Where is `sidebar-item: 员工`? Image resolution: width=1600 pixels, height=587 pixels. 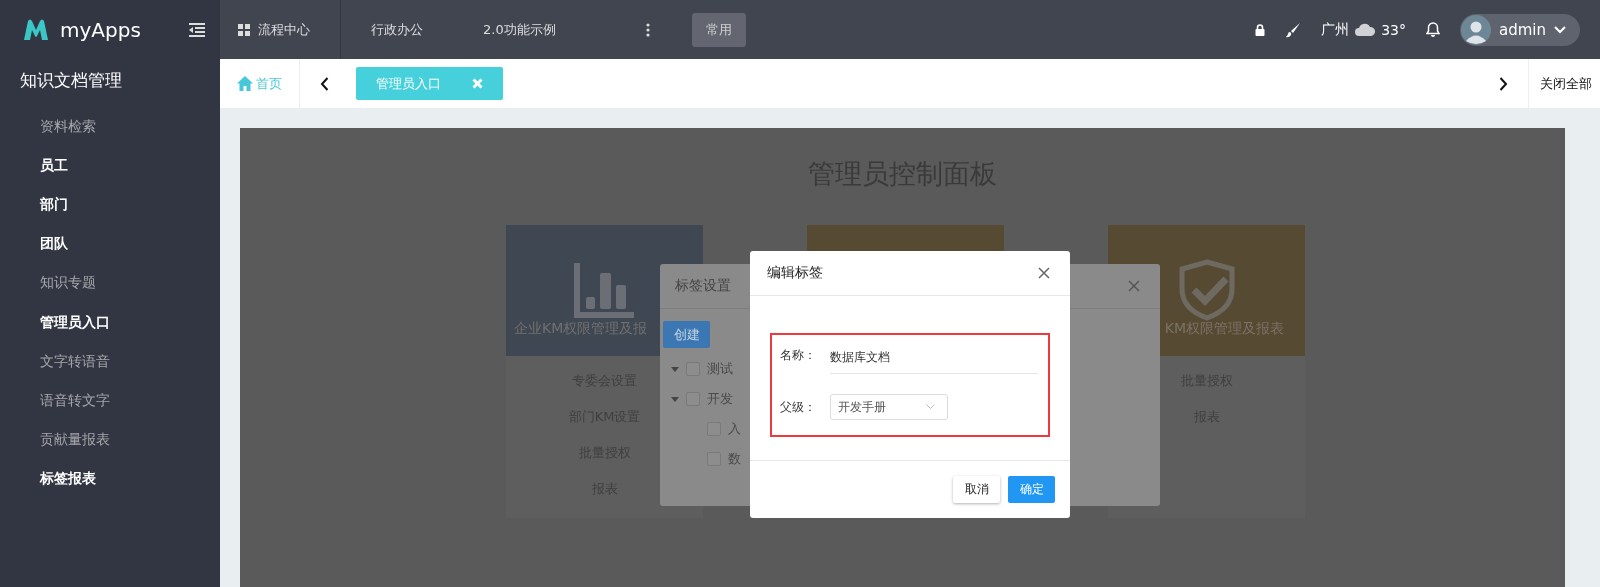 sidebar-item: 员工 is located at coordinates (34, 166).